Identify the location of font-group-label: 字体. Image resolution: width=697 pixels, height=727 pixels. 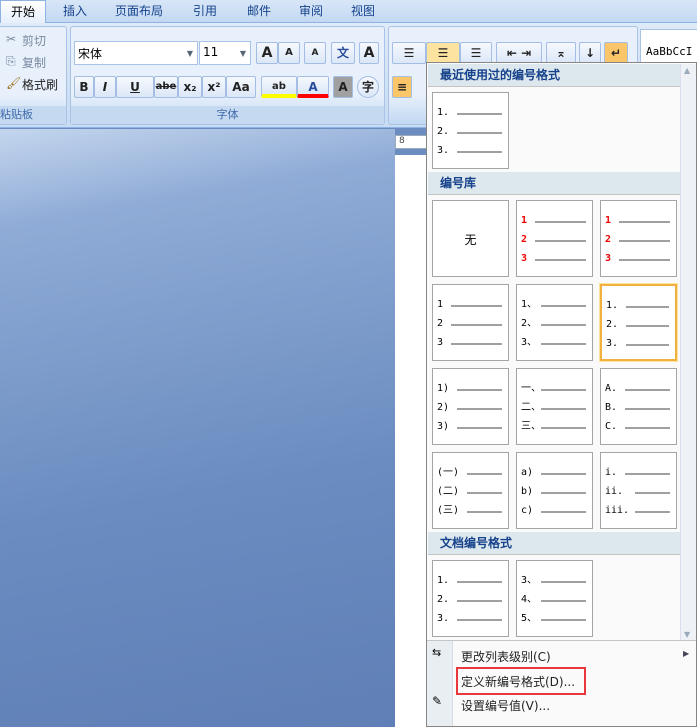
(227, 115).